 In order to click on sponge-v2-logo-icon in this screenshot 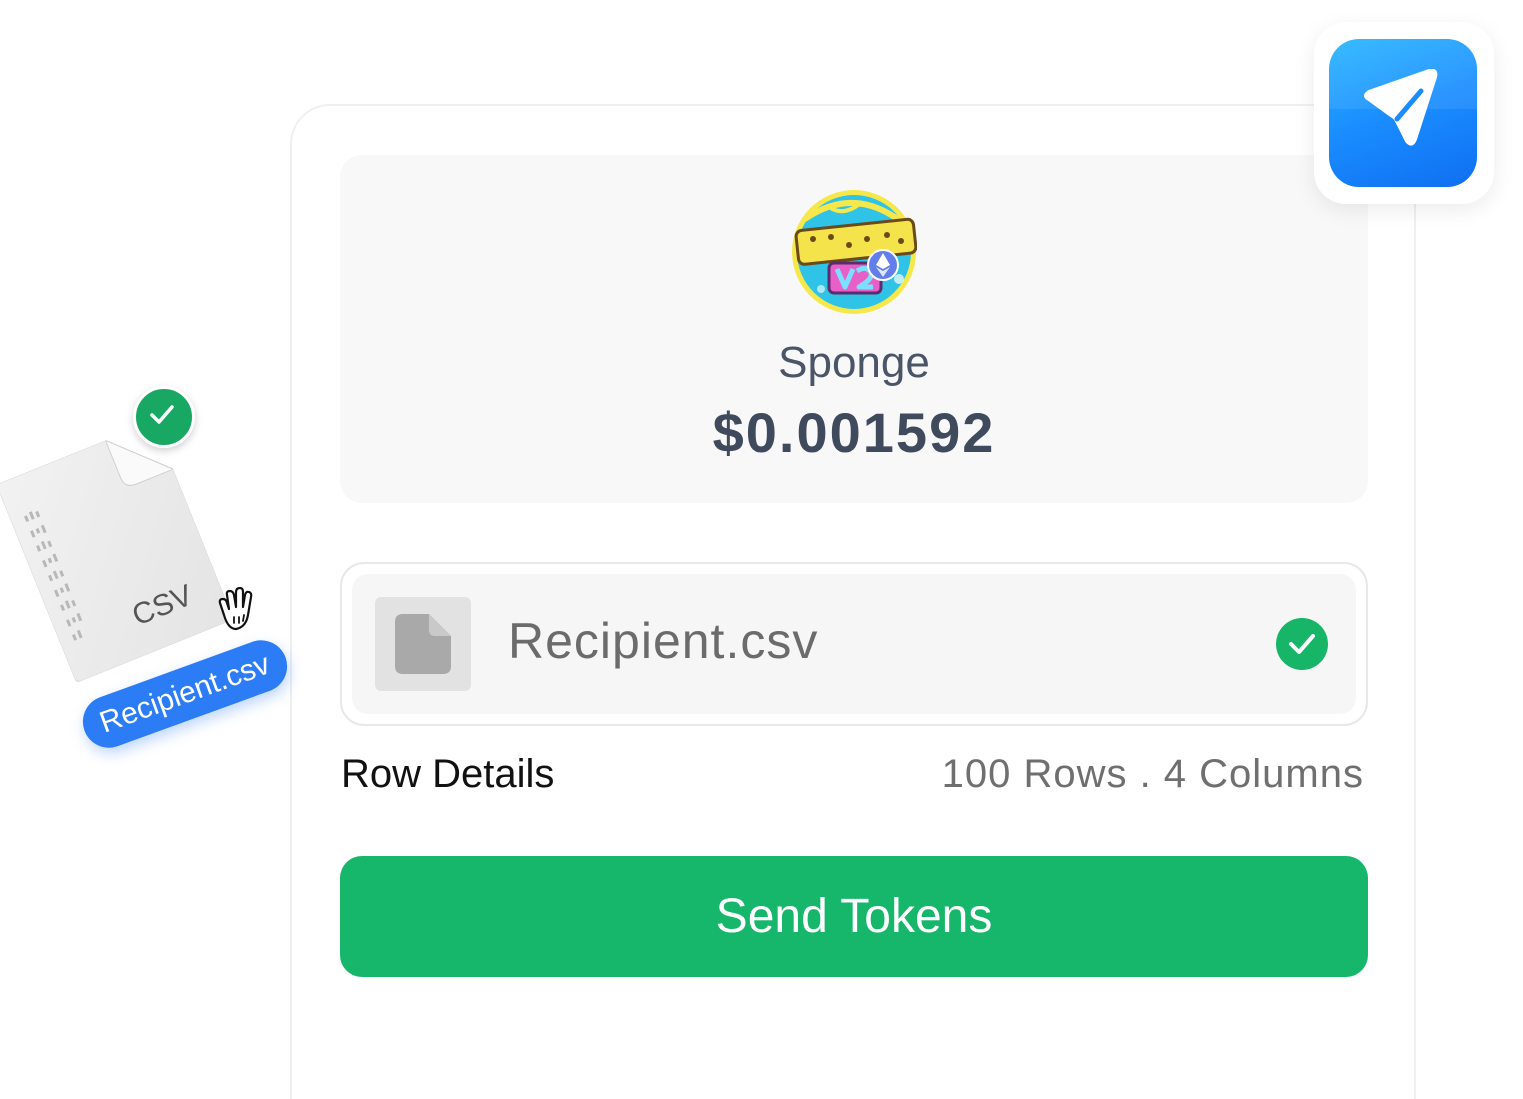, I will do `click(854, 252)`.